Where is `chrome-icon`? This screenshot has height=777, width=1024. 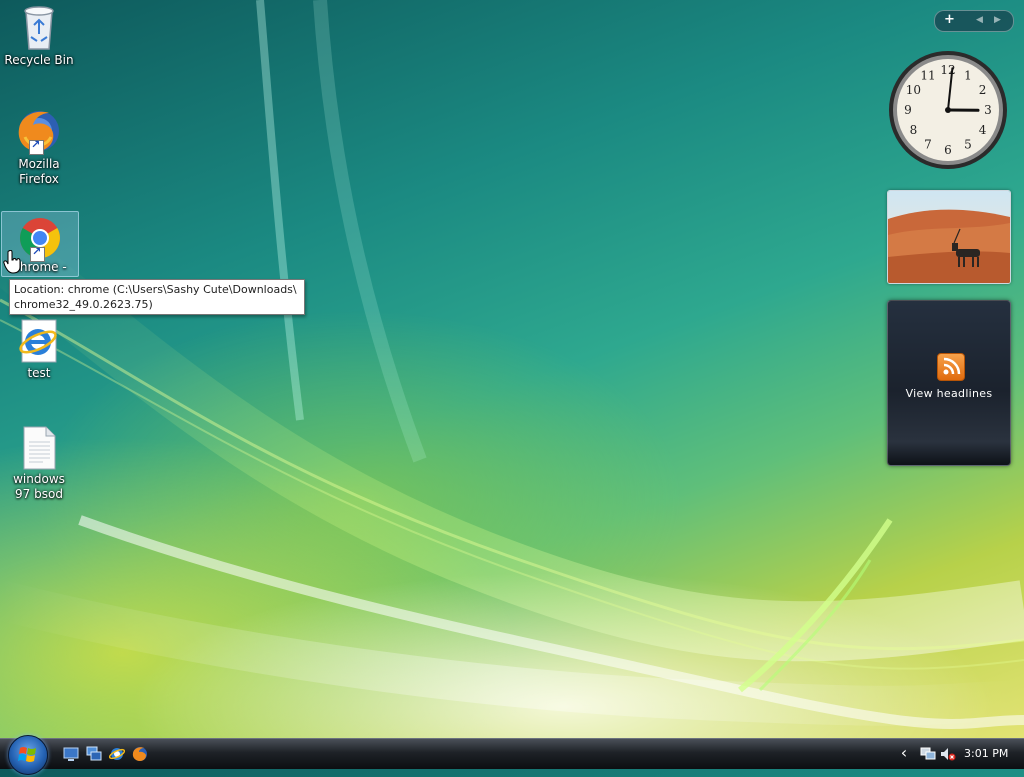 chrome-icon is located at coordinates (40, 238).